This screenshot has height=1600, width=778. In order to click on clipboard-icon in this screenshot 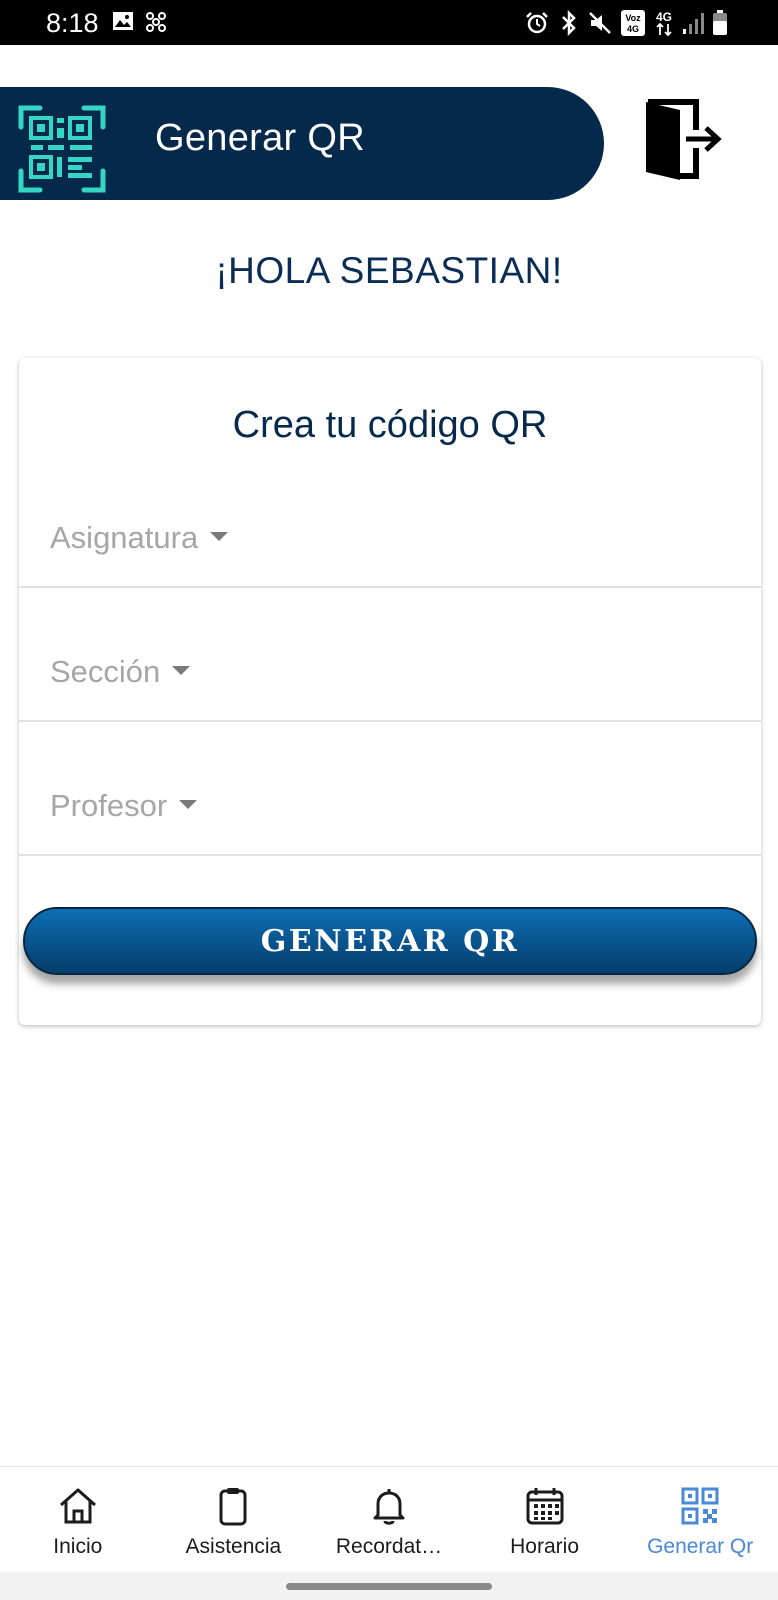, I will do `click(233, 1507)`.